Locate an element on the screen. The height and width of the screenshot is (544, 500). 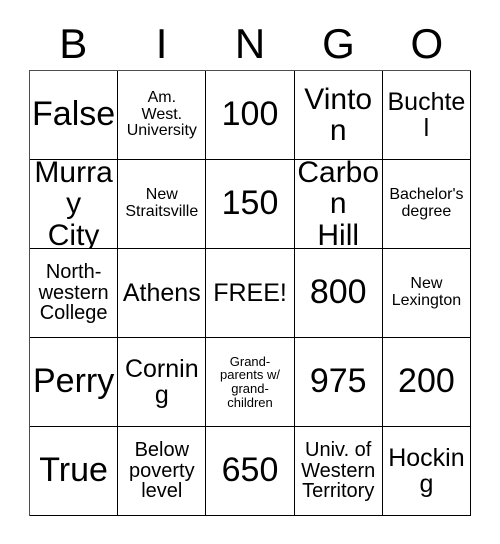
bingo-header-letter-n: N is located at coordinates (250, 43).